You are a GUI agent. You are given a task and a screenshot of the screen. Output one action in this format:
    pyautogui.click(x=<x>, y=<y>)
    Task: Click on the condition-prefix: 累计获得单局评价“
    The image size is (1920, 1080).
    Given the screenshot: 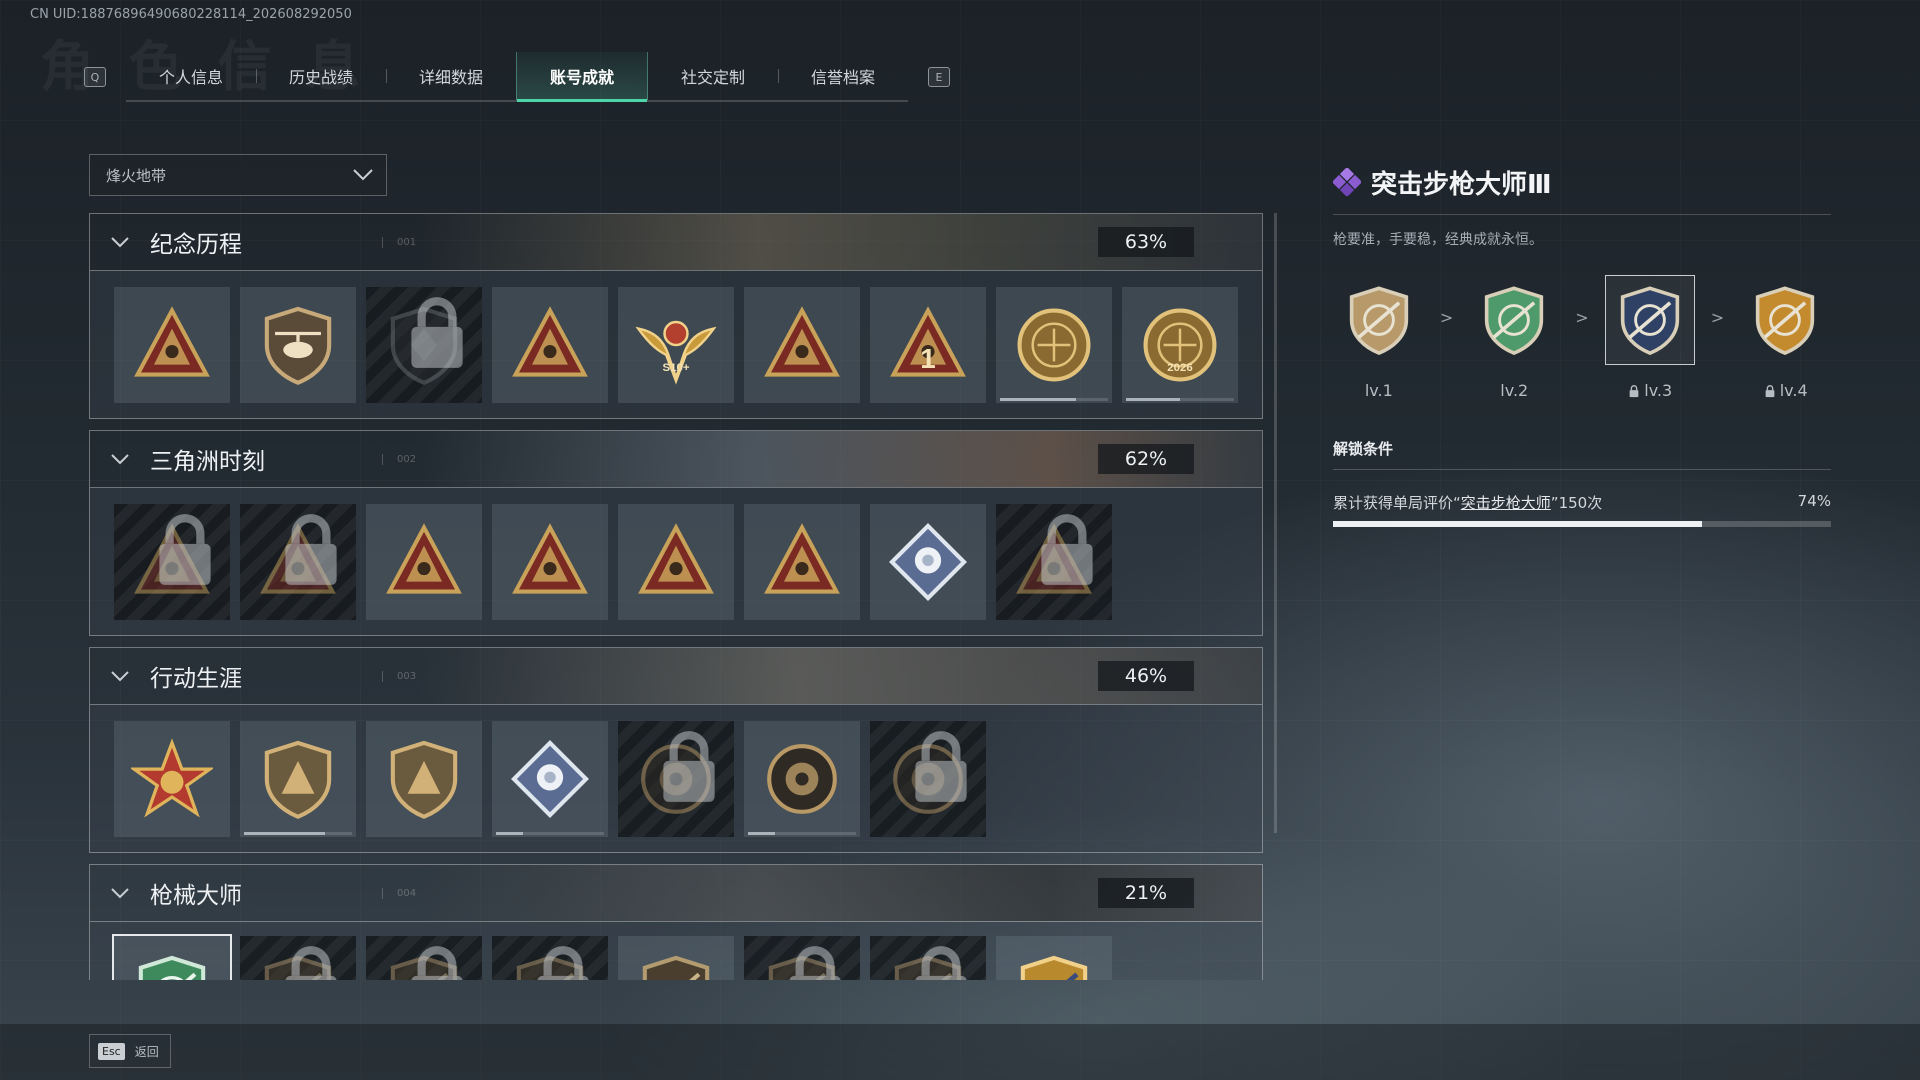 What is the action you would take?
    pyautogui.click(x=1397, y=503)
    